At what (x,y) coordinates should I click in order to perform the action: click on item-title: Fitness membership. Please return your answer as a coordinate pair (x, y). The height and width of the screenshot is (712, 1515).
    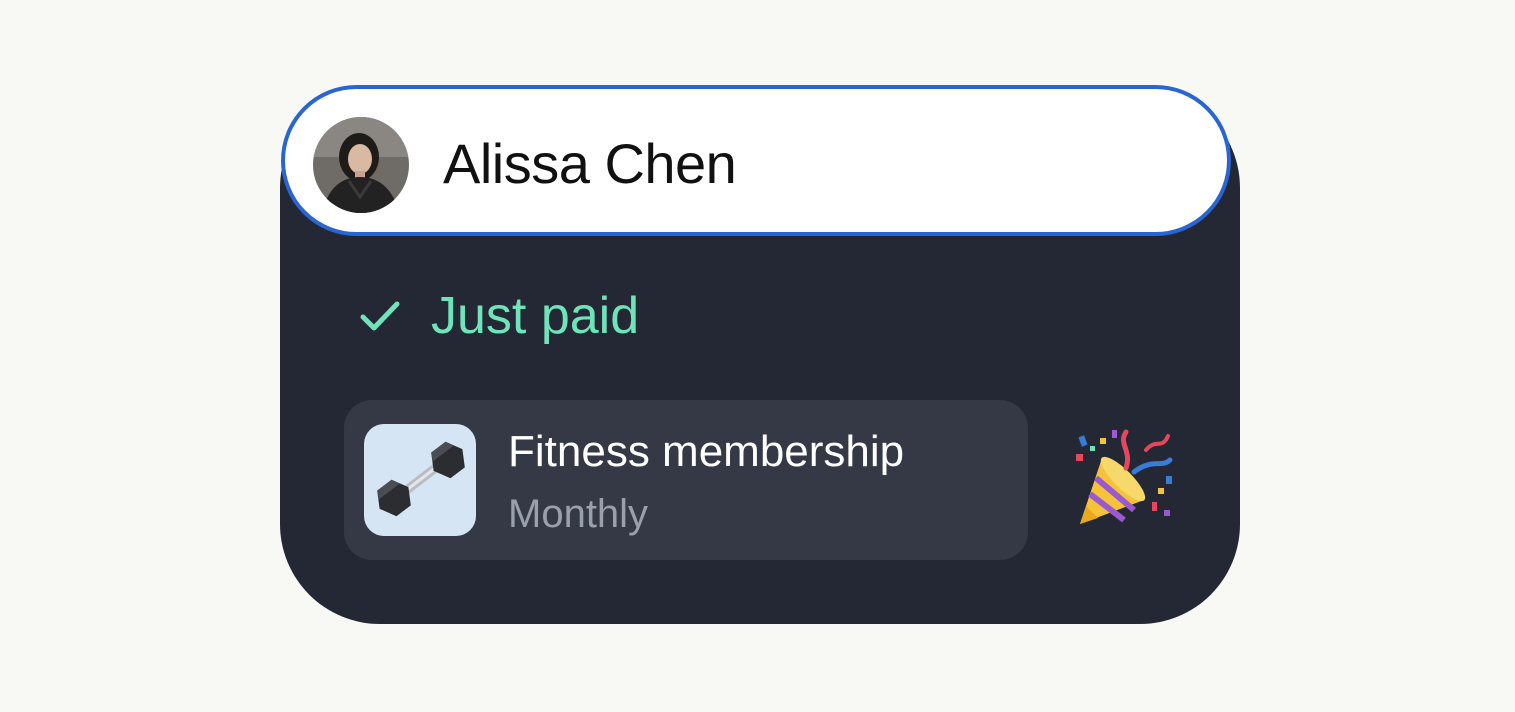
    Looking at the image, I should click on (706, 451).